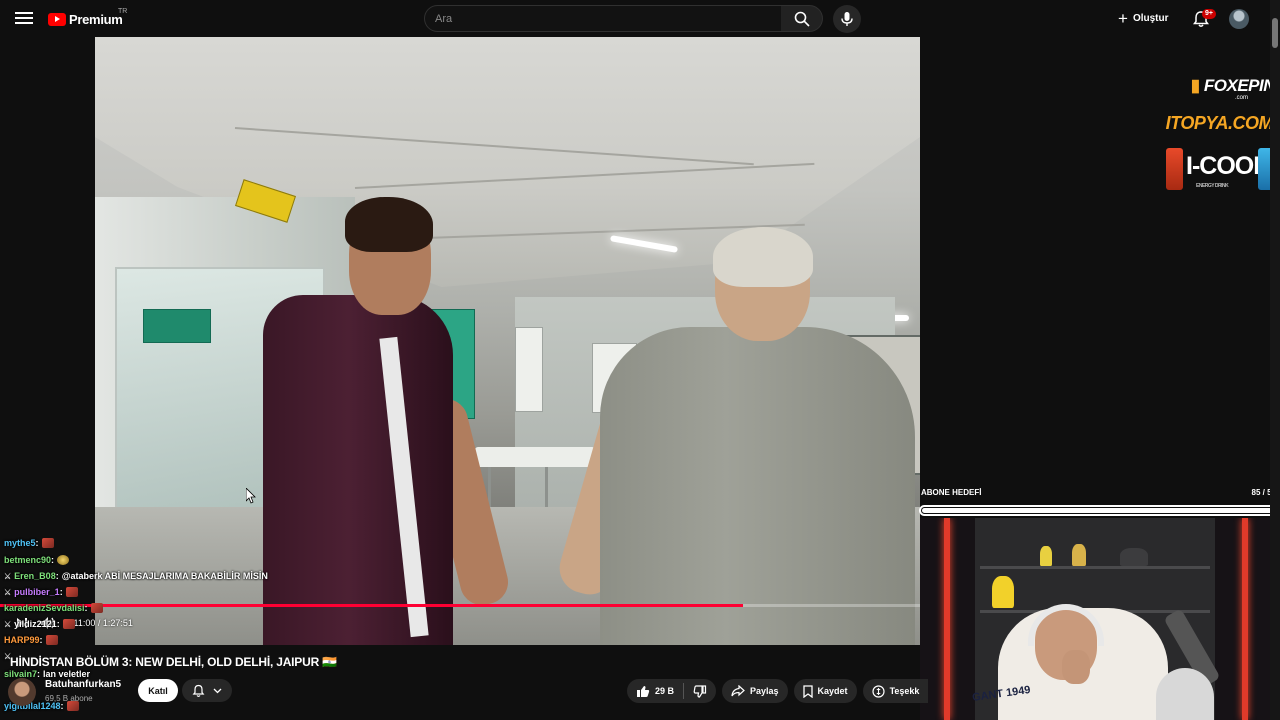 This screenshot has height=720, width=1280. Describe the element at coordinates (57, 19) in the screenshot. I see `youtube-play-icon` at that location.